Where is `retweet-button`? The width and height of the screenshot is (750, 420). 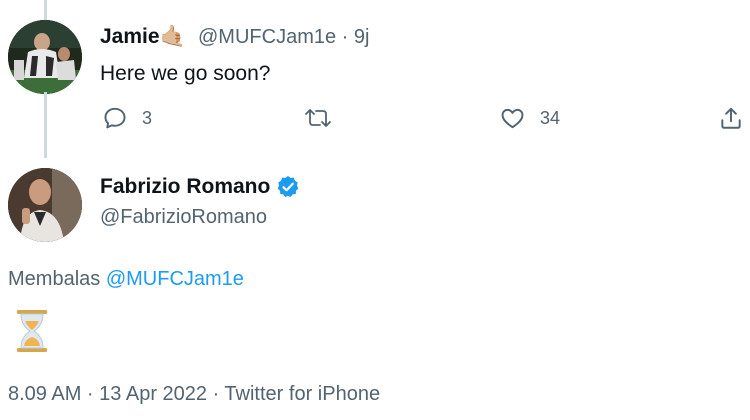
retweet-button is located at coordinates (325, 118).